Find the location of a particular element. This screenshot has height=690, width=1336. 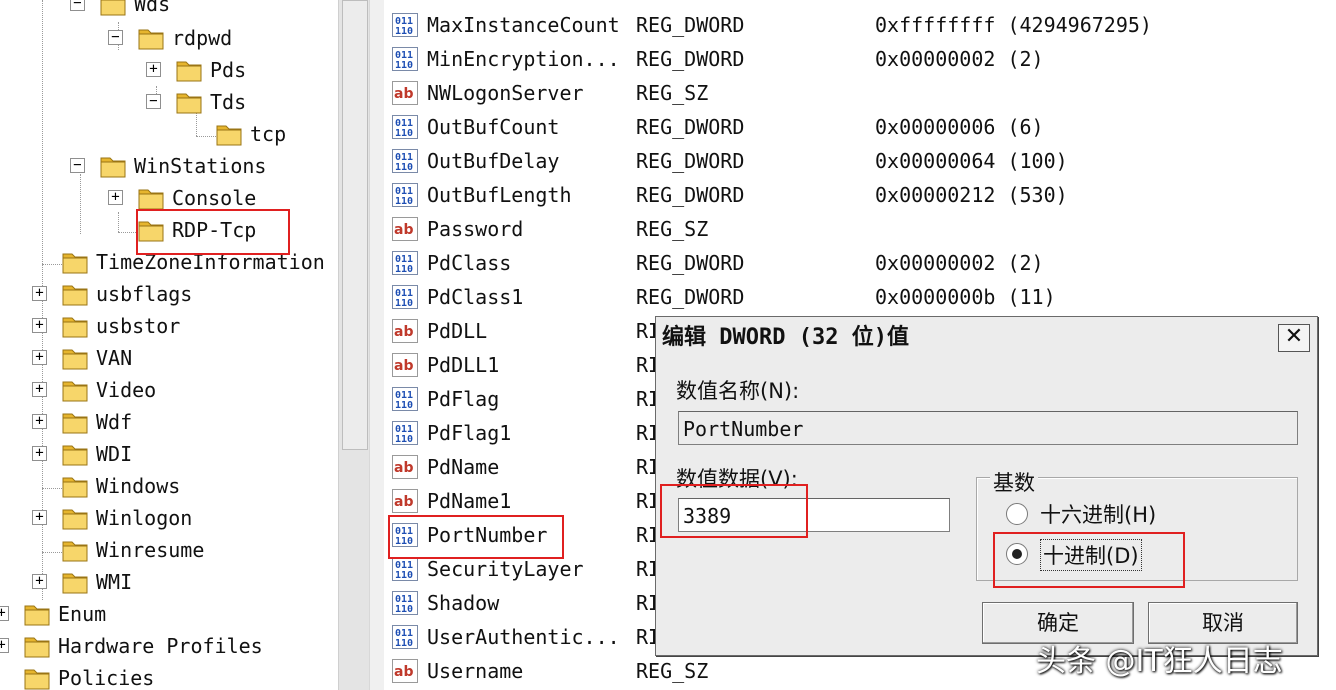

hex-radio is located at coordinates (1017, 514).